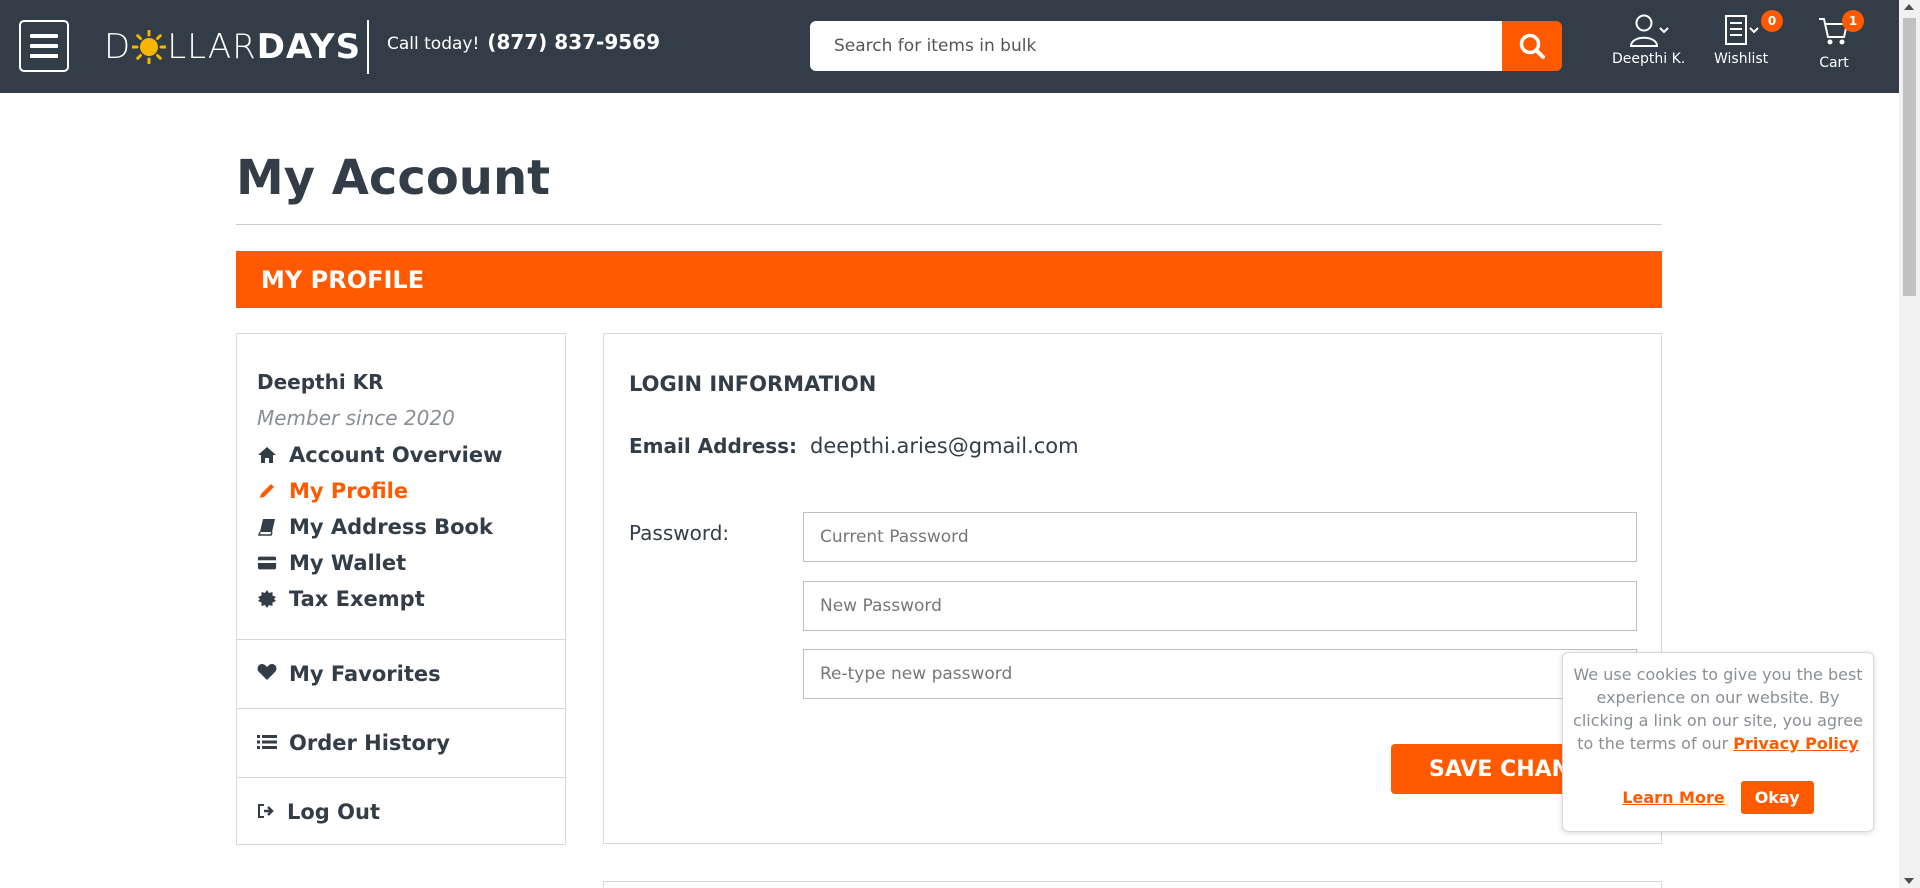 The height and width of the screenshot is (888, 1920). Describe the element at coordinates (1777, 797) in the screenshot. I see `okay-button: Okay` at that location.